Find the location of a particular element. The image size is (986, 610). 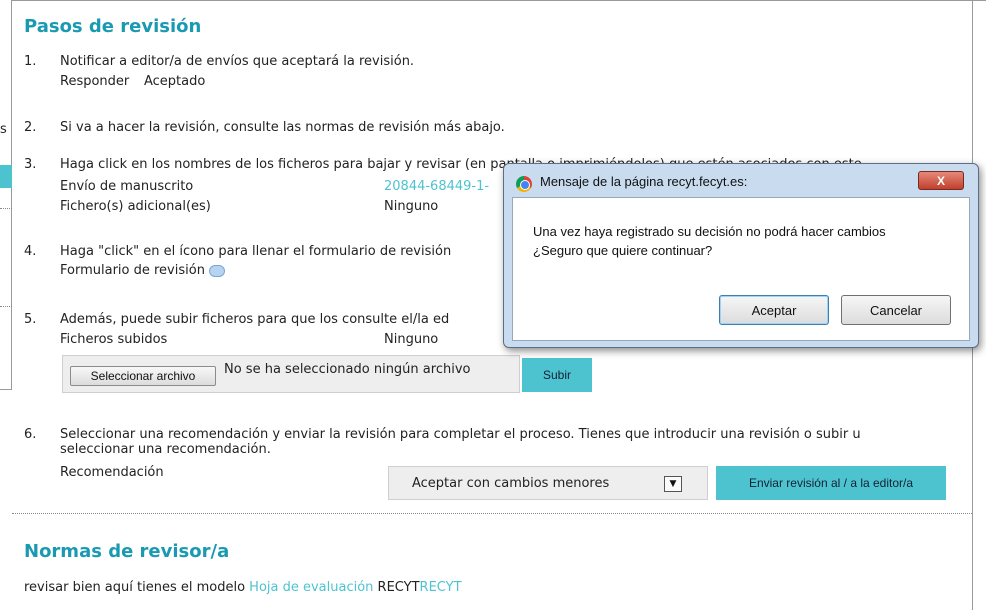

review-form-label: Formulario de revisión is located at coordinates (132, 270).